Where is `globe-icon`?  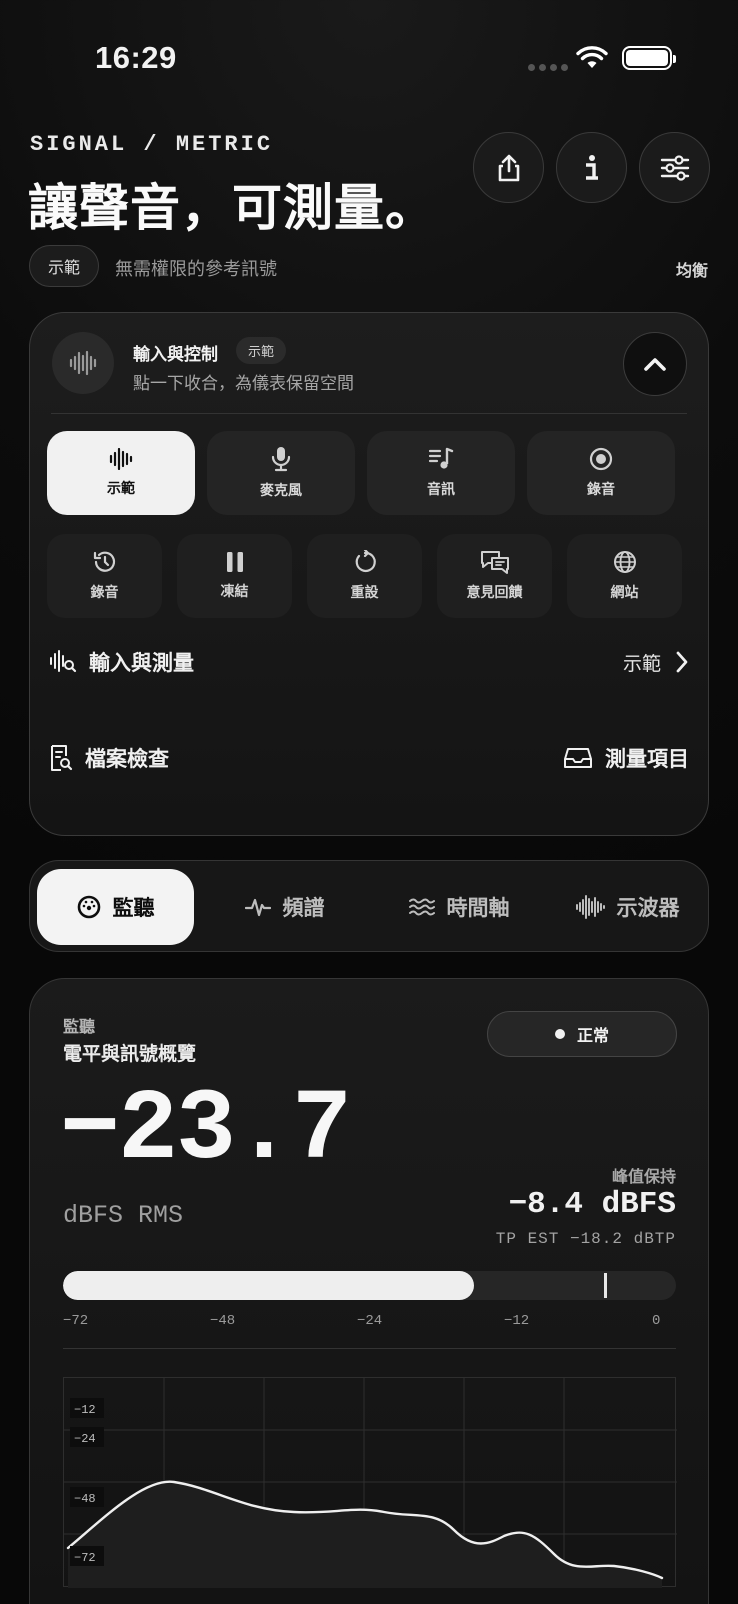
globe-icon is located at coordinates (624, 562).